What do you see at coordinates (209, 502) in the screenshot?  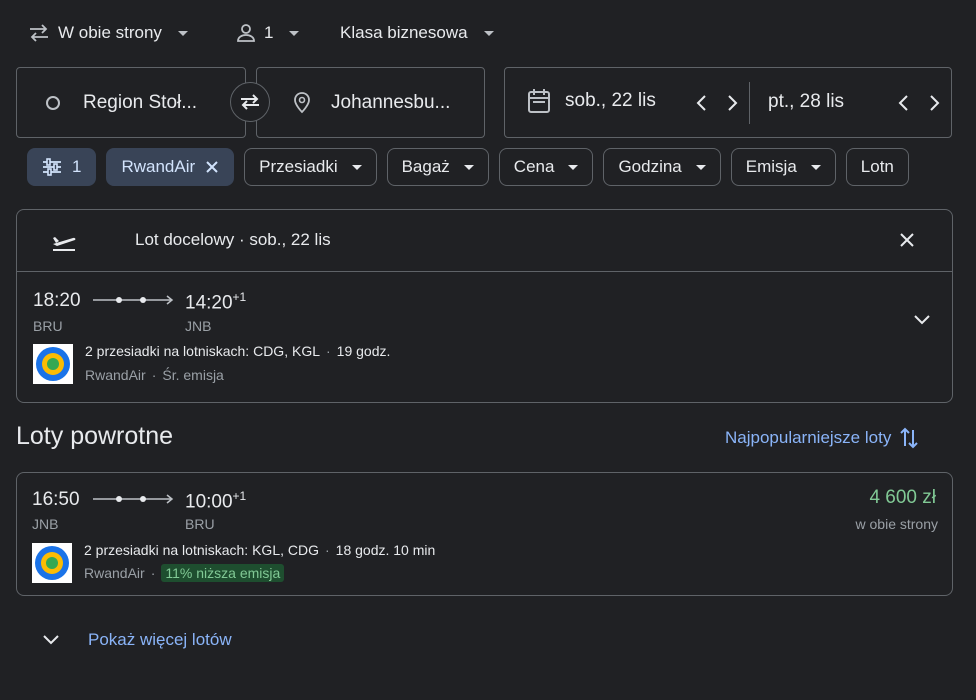 I see `arrive-time-value: 10:00` at bounding box center [209, 502].